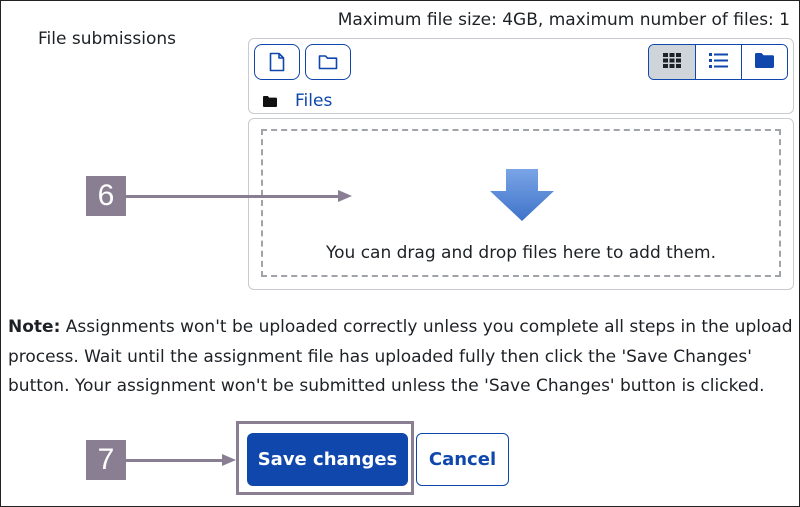  I want to click on add-file-button, so click(277, 62).